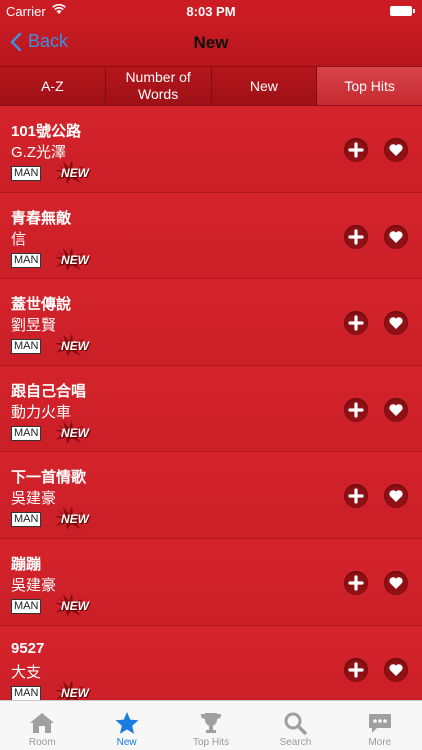  What do you see at coordinates (295, 742) in the screenshot?
I see `tabbar-label-search: Search` at bounding box center [295, 742].